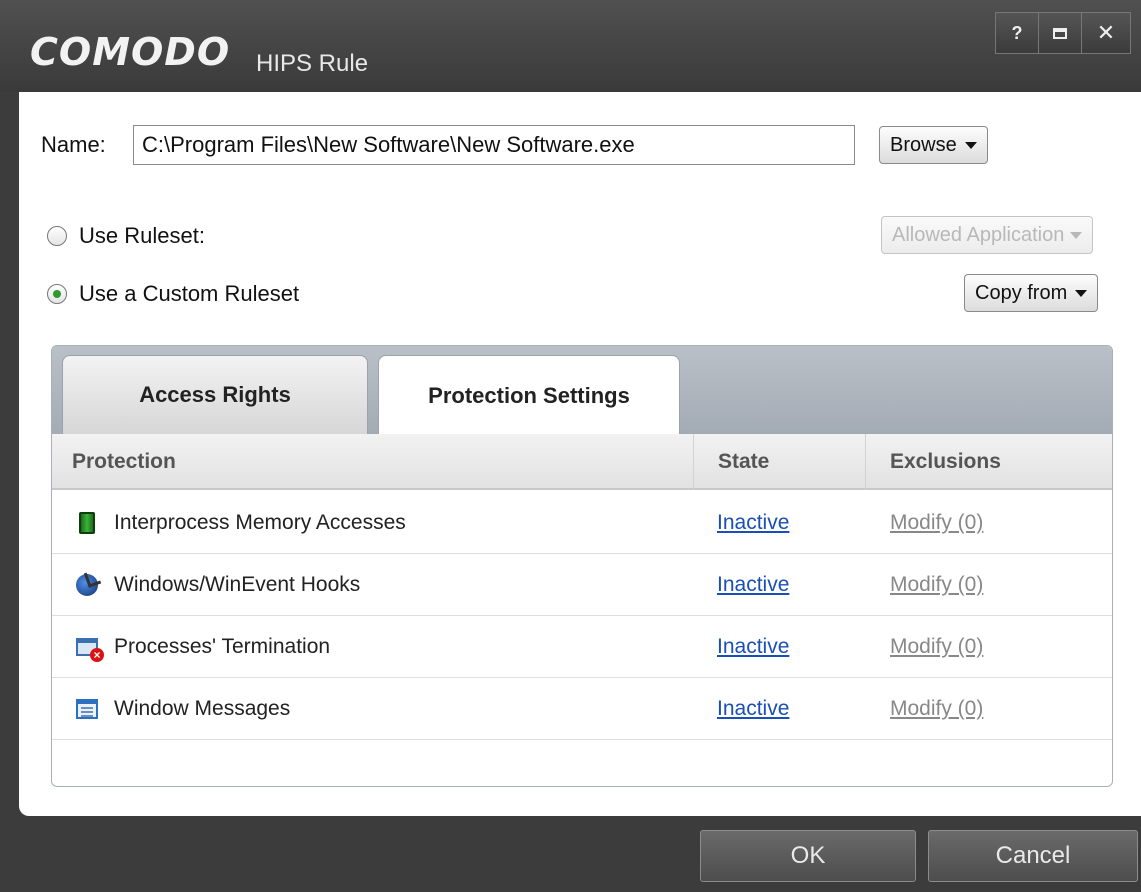 The image size is (1141, 892). What do you see at coordinates (978, 234) in the screenshot?
I see `ruleset-select-value: Allowed Application` at bounding box center [978, 234].